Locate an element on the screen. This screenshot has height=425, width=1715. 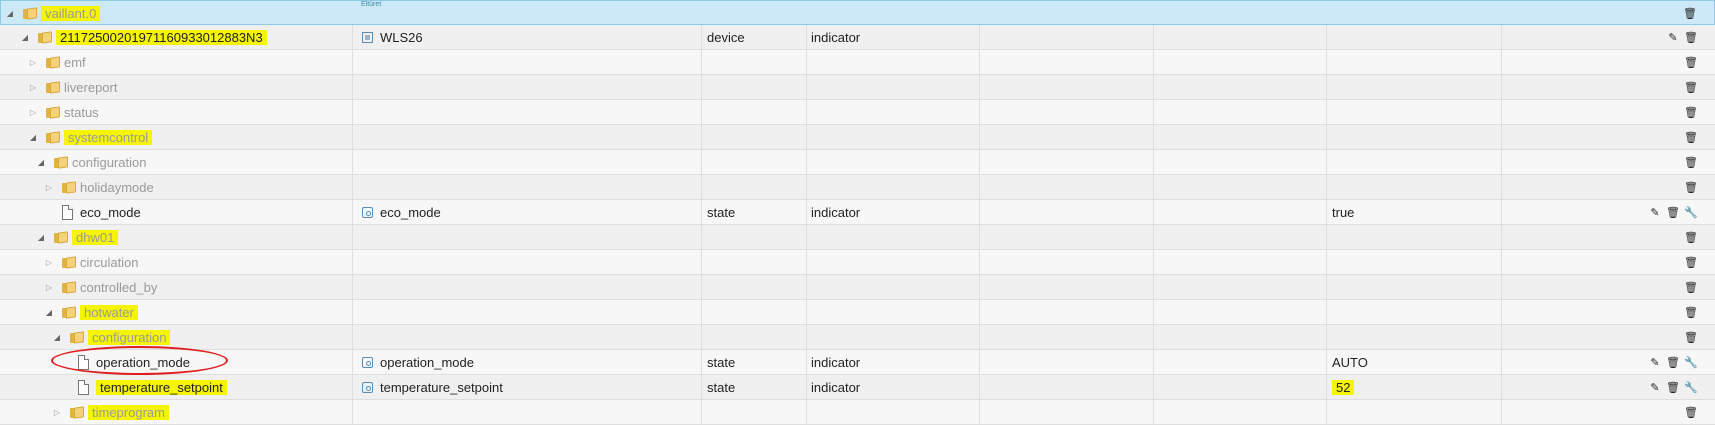
tree-row: ◢ dhw01 🗑 is located at coordinates (857, 237).